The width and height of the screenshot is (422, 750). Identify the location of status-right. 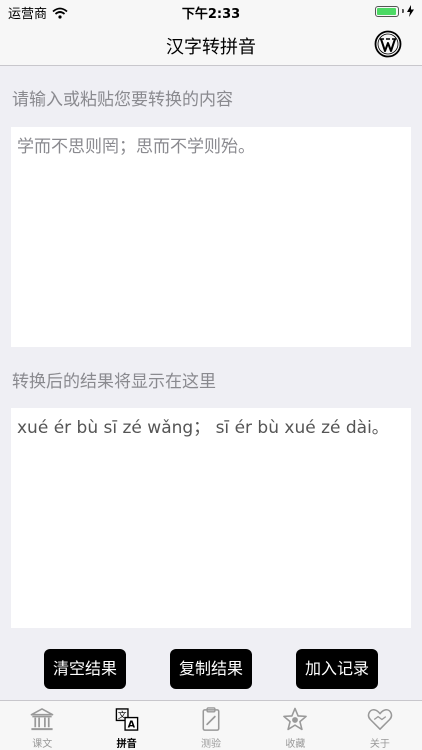
(394, 11).